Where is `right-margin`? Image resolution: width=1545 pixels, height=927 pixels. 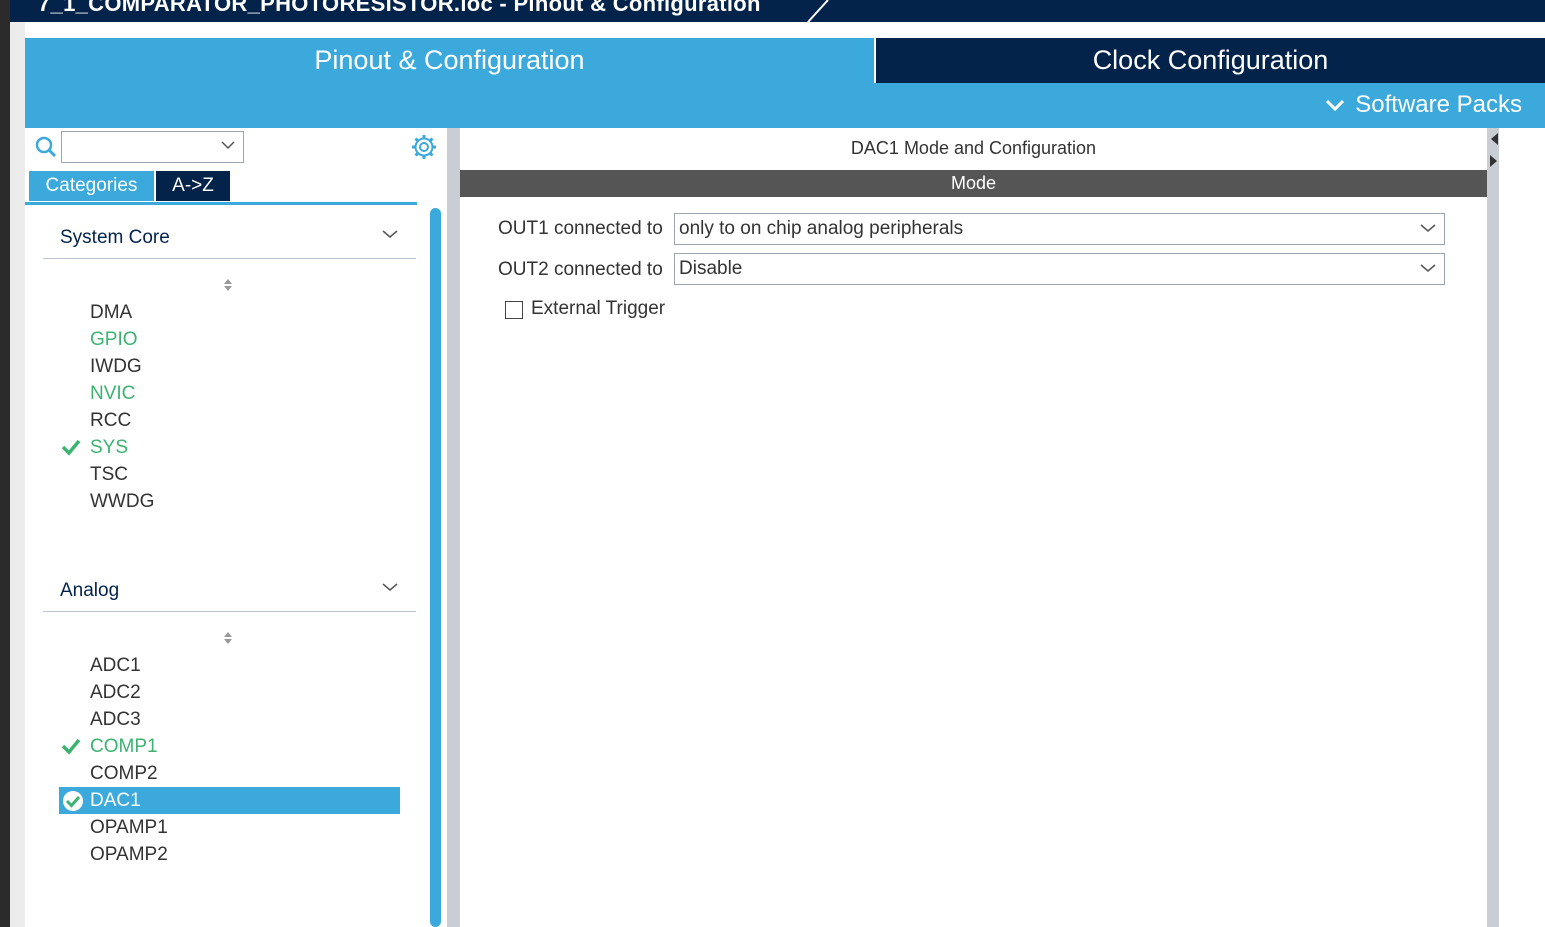 right-margin is located at coordinates (1522, 527).